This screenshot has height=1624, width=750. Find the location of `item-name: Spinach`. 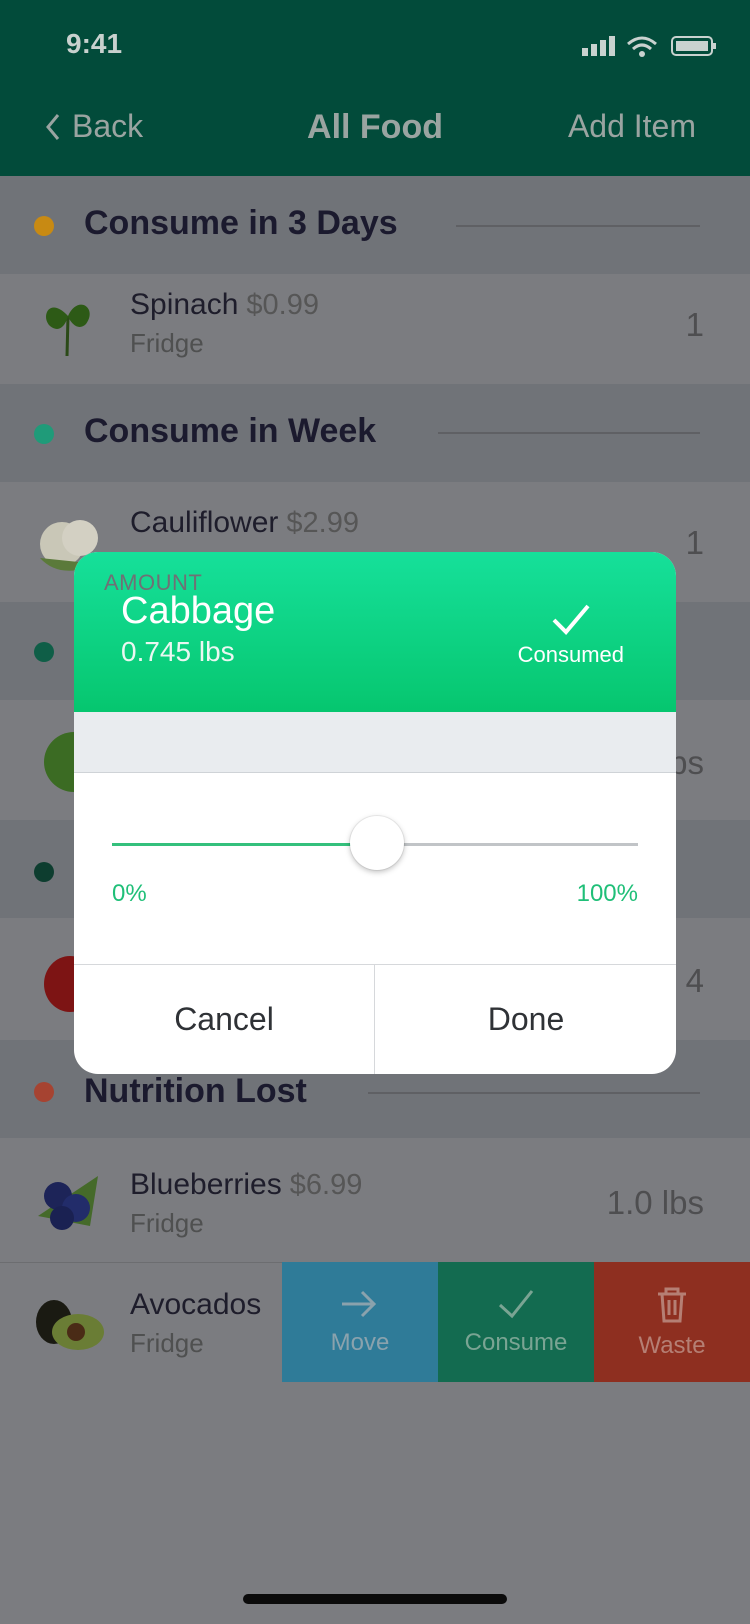

item-name: Spinach is located at coordinates (184, 304).